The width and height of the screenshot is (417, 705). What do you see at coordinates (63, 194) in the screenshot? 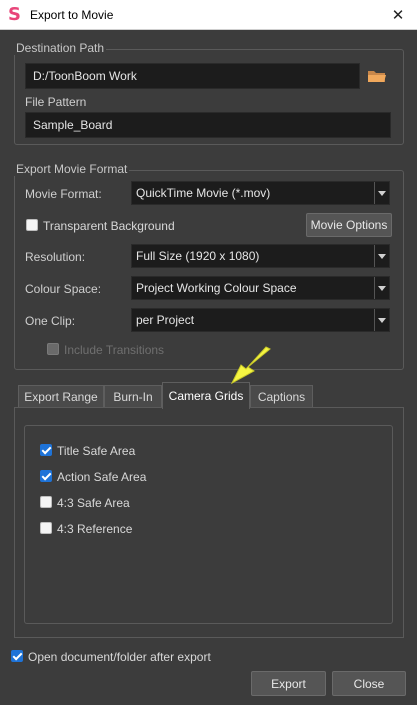
I see `movie-format-label: Movie Format:` at bounding box center [63, 194].